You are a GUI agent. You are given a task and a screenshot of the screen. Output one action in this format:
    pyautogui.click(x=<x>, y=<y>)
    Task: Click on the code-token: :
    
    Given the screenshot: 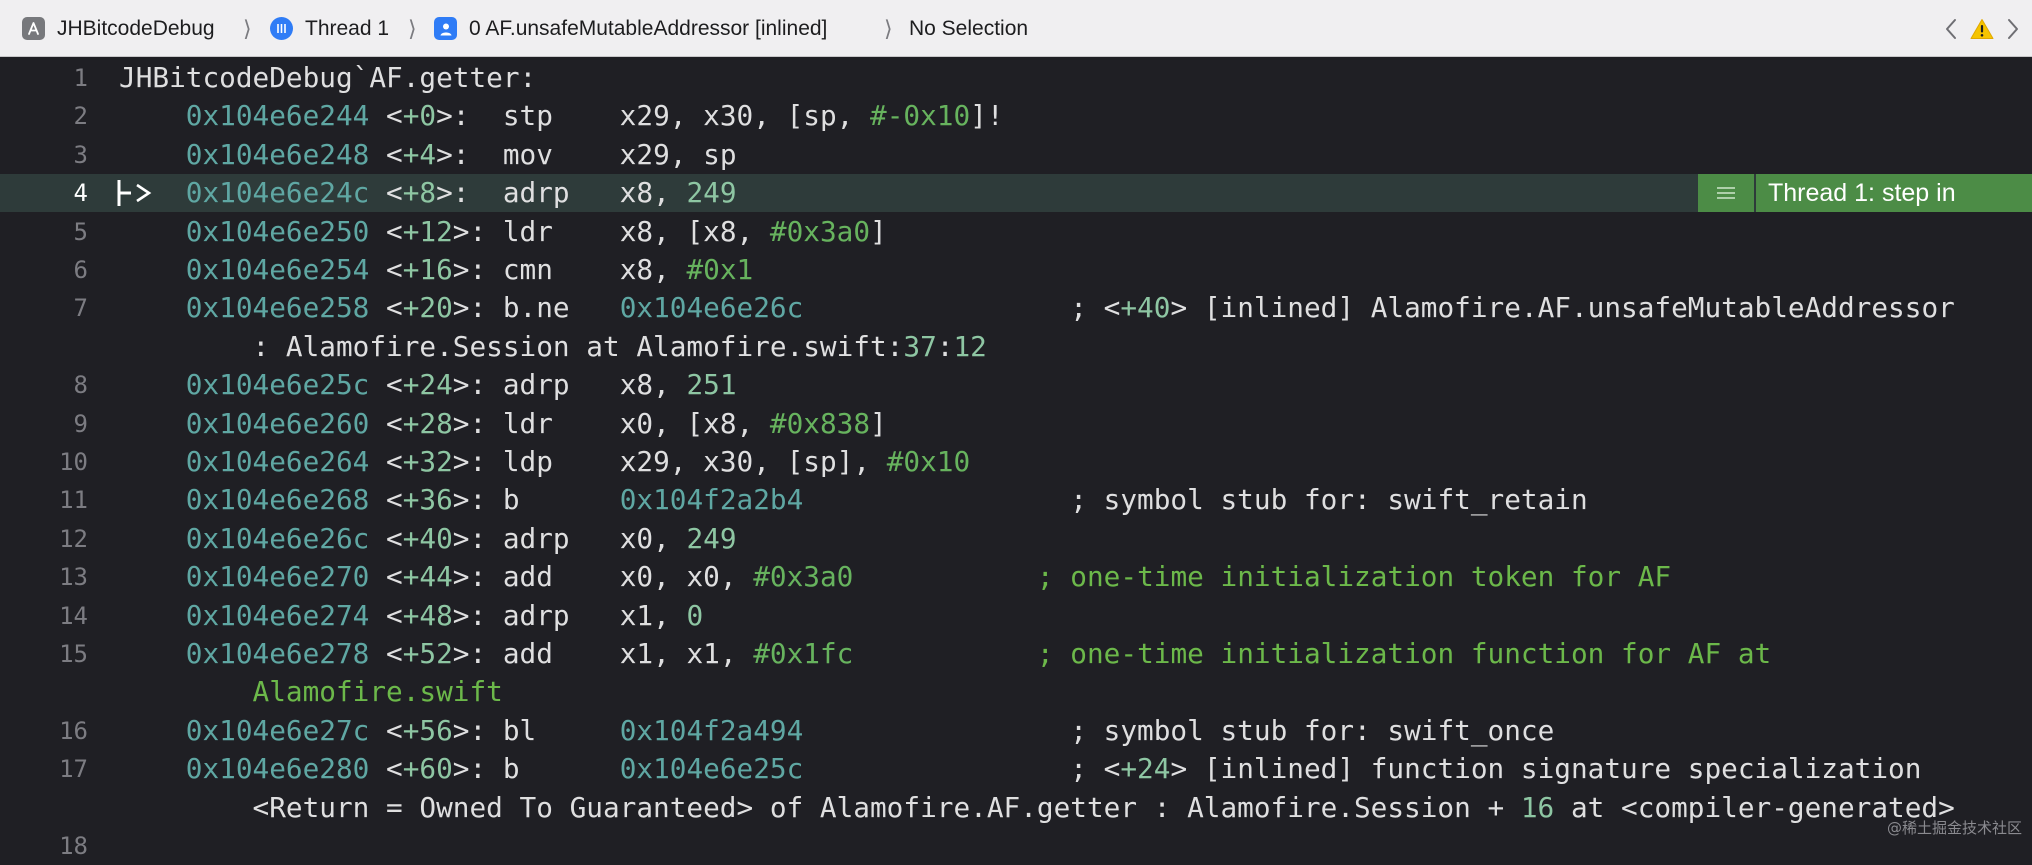 What is the action you would take?
    pyautogui.click(x=945, y=346)
    